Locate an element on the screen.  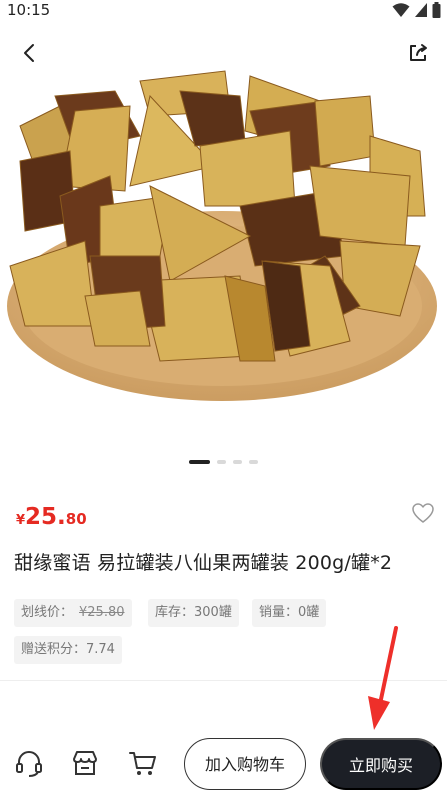
buy-now-button: 立即购买 is located at coordinates (381, 764).